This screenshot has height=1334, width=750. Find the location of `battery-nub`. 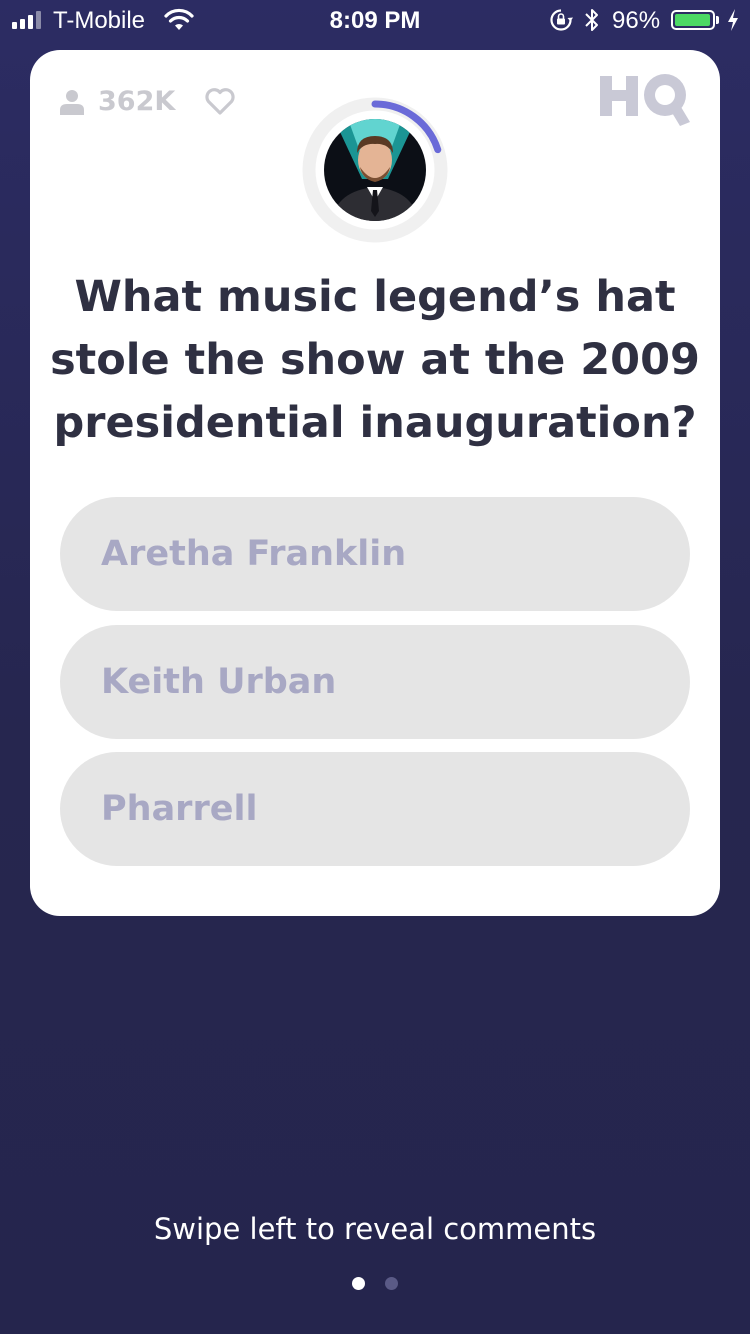

battery-nub is located at coordinates (717, 20).